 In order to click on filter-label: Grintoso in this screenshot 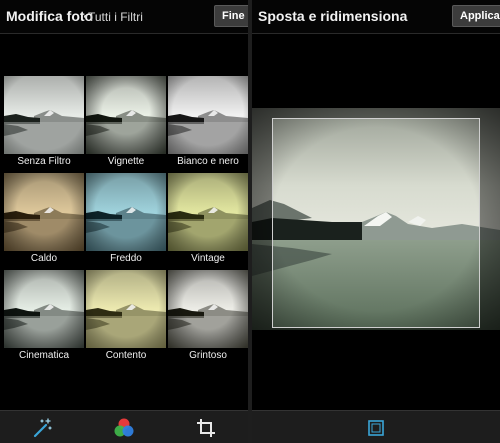, I will do `click(208, 355)`.